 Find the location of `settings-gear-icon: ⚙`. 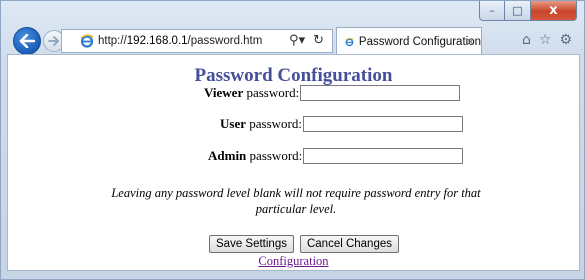

settings-gear-icon: ⚙ is located at coordinates (565, 40).